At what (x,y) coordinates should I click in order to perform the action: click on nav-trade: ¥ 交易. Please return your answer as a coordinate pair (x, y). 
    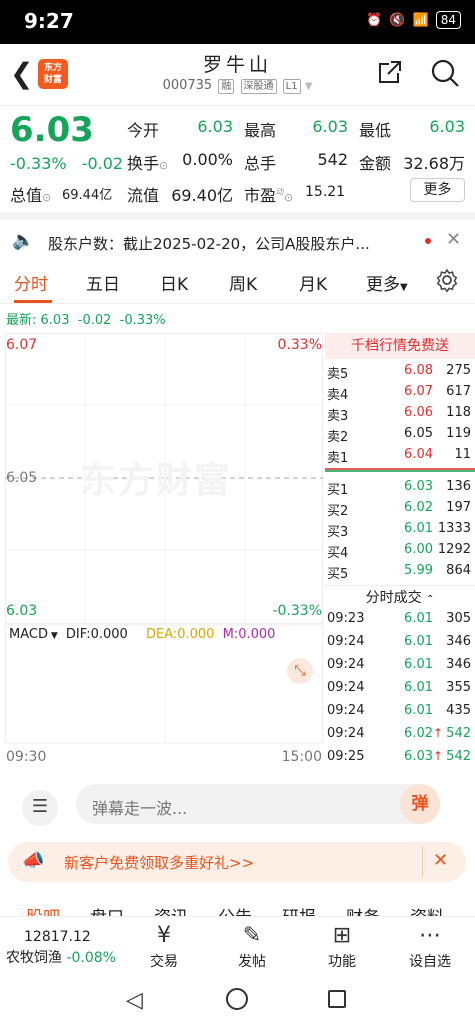
    Looking at the image, I should click on (164, 946).